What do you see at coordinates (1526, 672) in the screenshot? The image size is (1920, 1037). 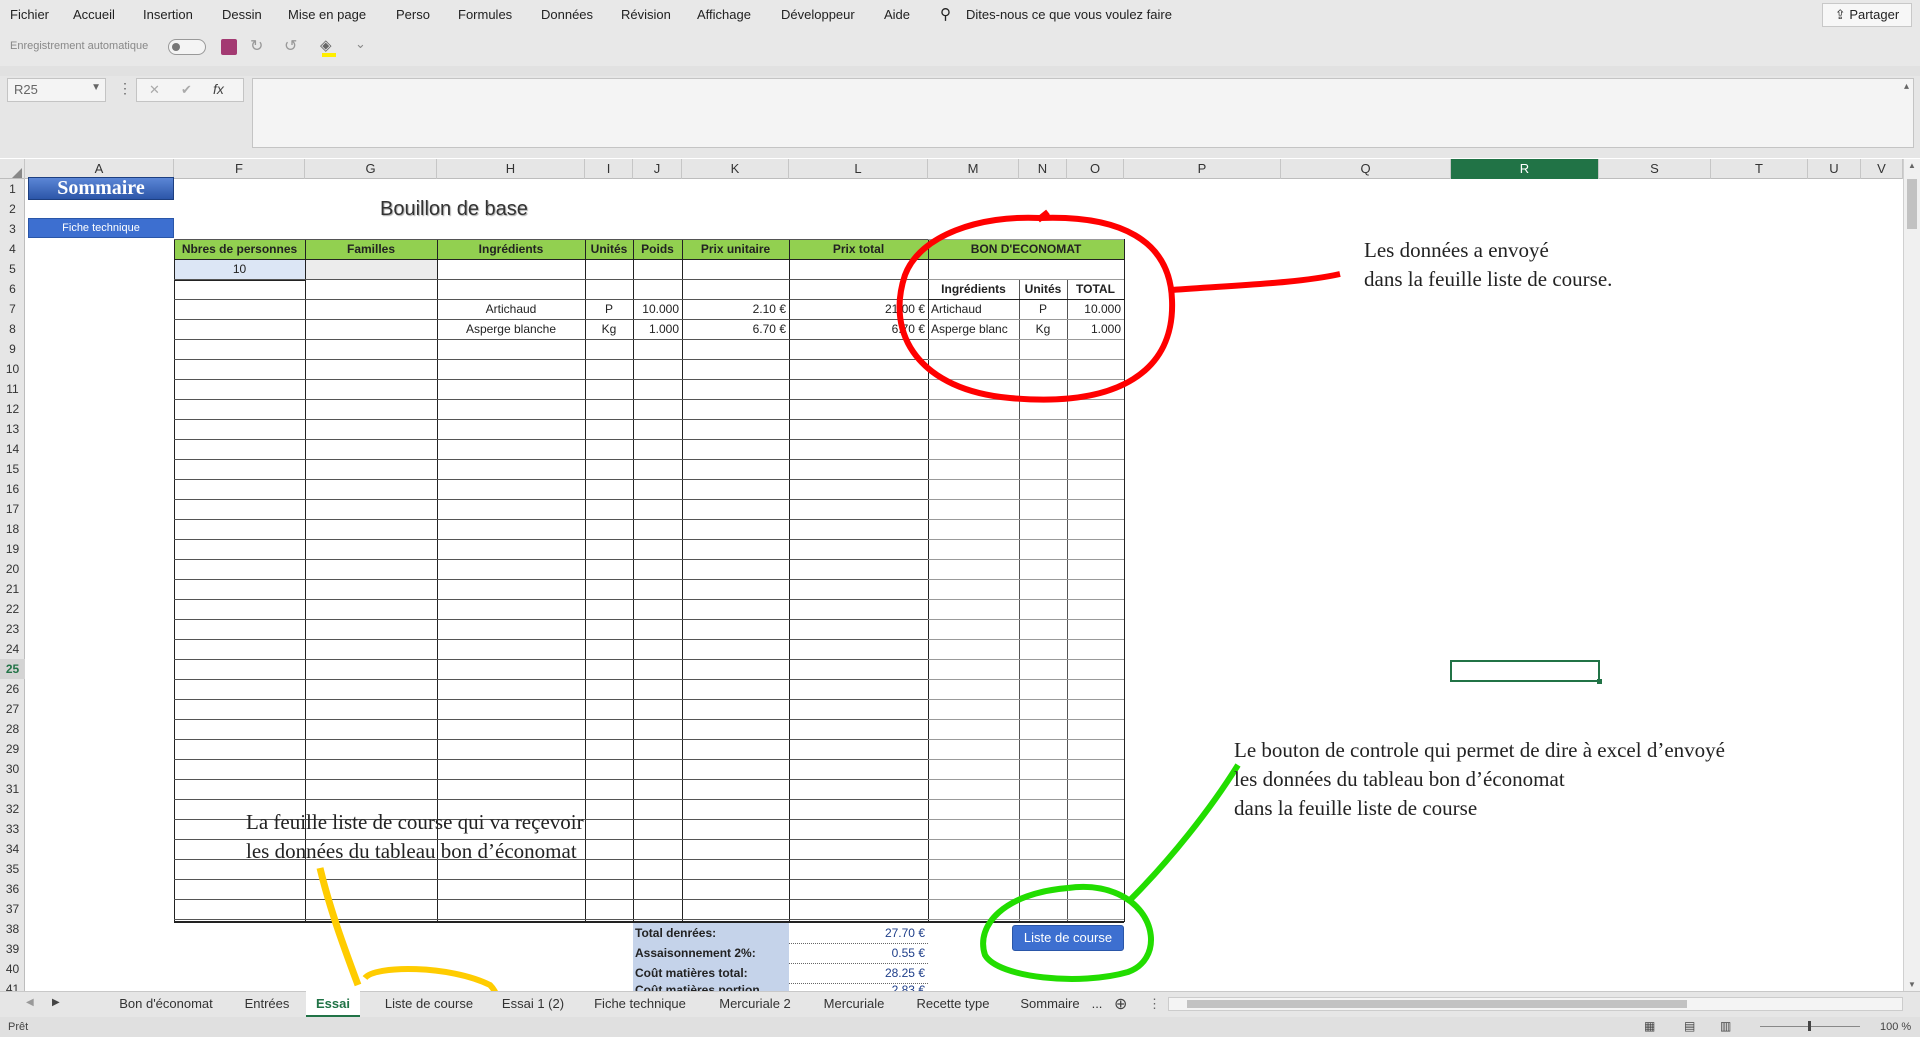 I see `selected-cell` at bounding box center [1526, 672].